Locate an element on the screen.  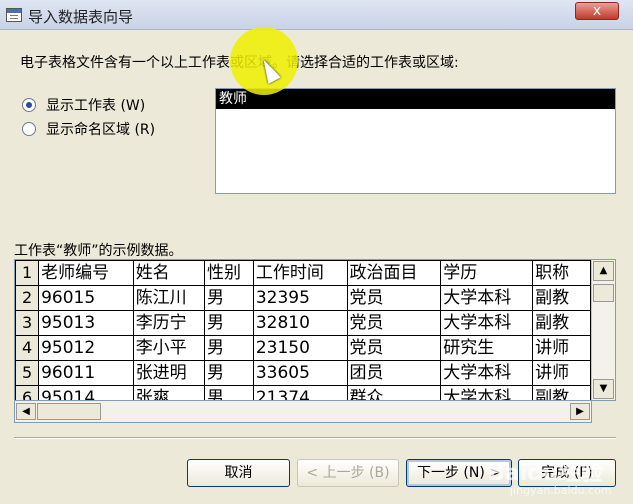
table-row: 5 96011 张进明男 33605 团员 大学本科 讲师 is located at coordinates (303, 373).